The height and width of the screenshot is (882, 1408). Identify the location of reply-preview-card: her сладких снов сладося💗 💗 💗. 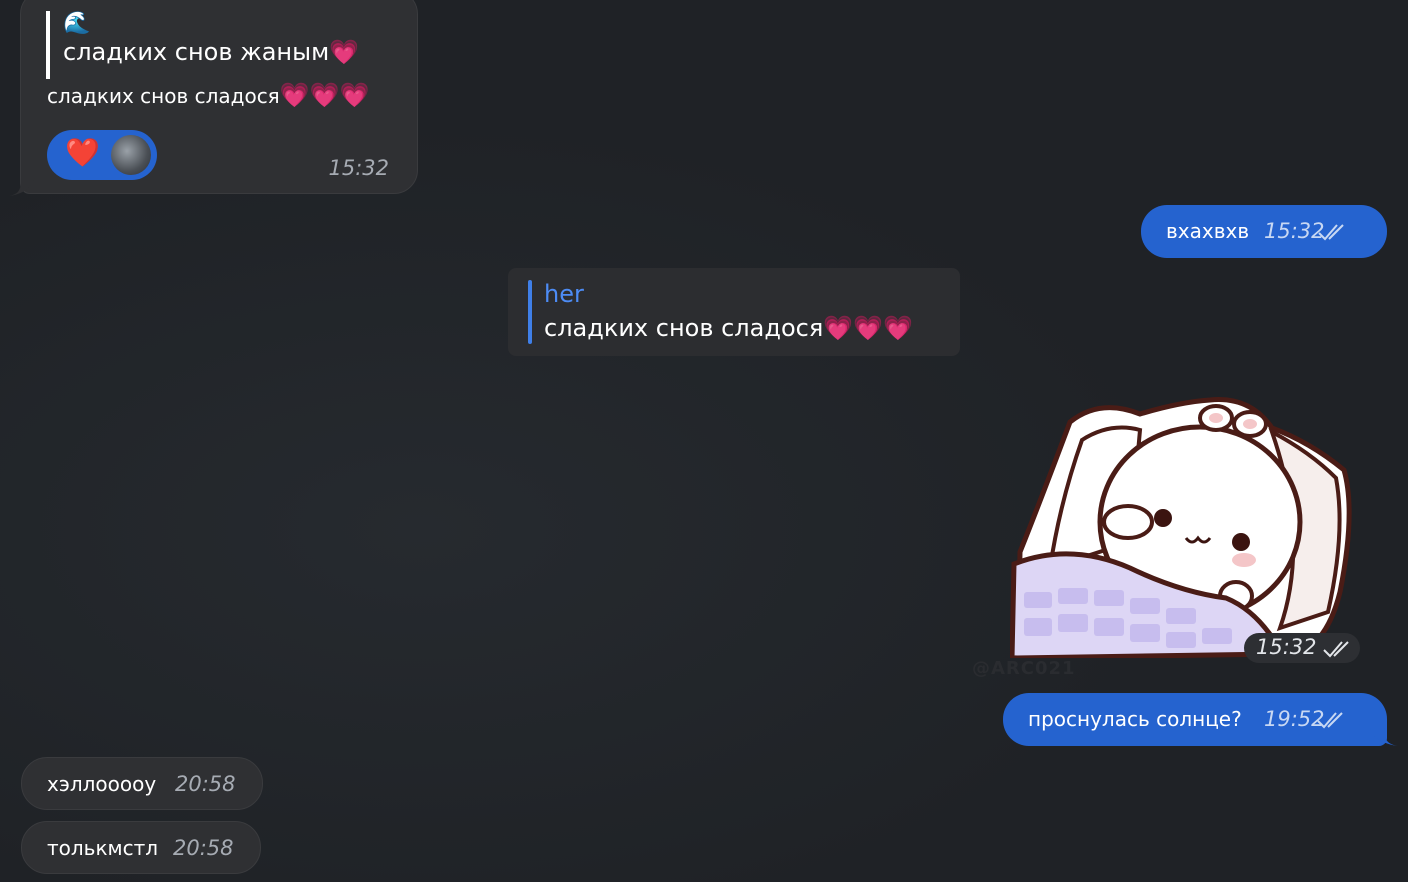
(734, 312).